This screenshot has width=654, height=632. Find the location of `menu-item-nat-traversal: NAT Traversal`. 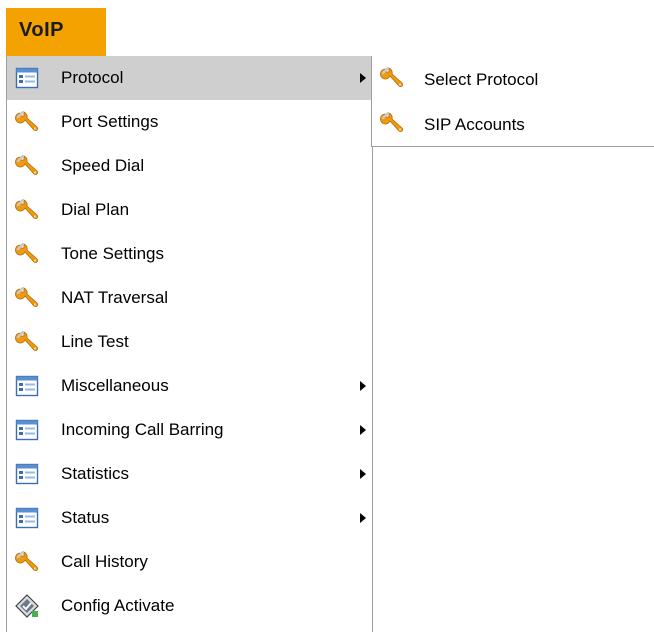

menu-item-nat-traversal: NAT Traversal is located at coordinates (189, 298).